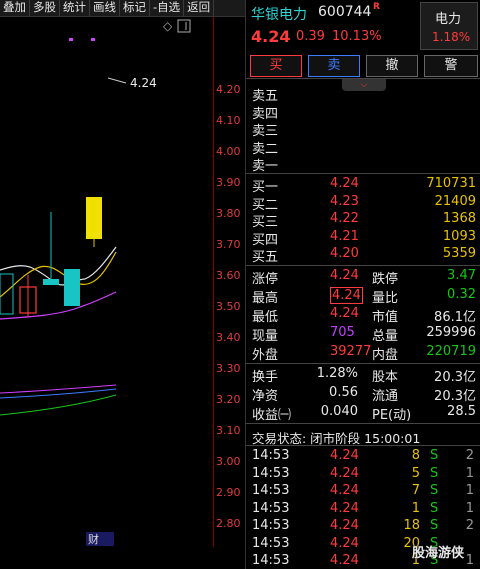 This screenshot has width=480, height=569. What do you see at coordinates (58, 389) in the screenshot?
I see `ma30-line` at bounding box center [58, 389].